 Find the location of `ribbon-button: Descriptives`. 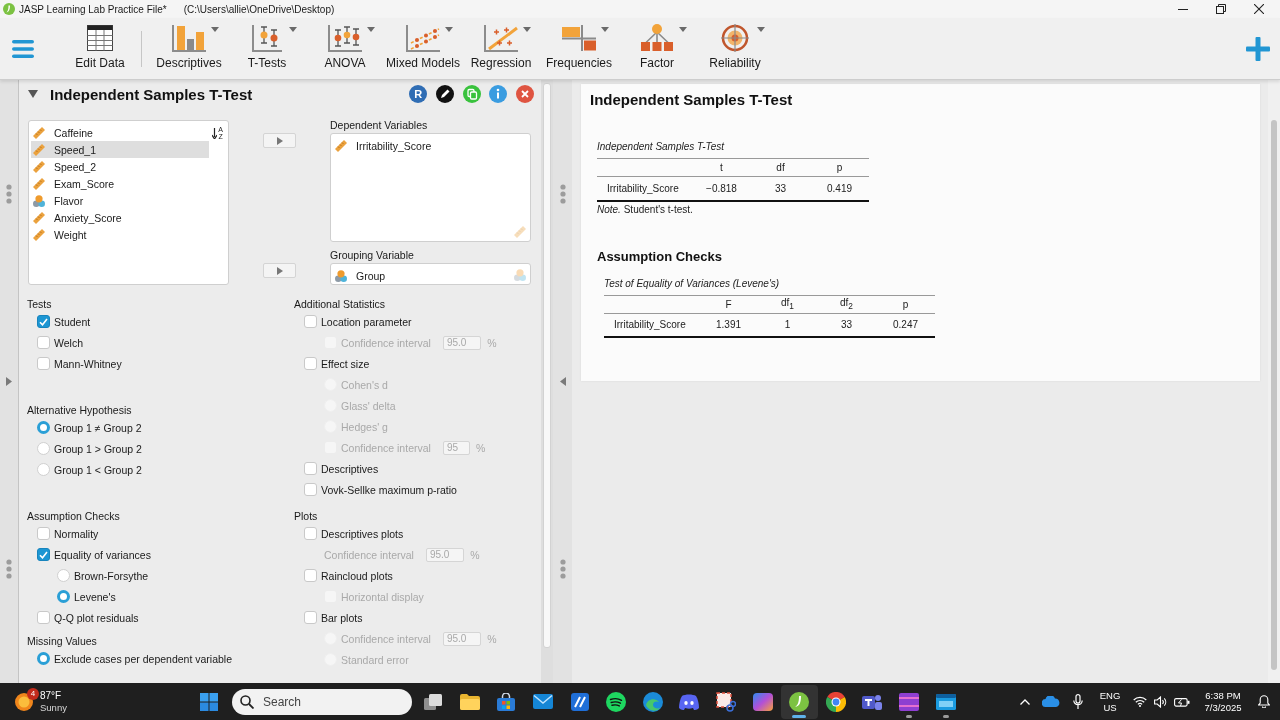

ribbon-button: Descriptives is located at coordinates (189, 48).